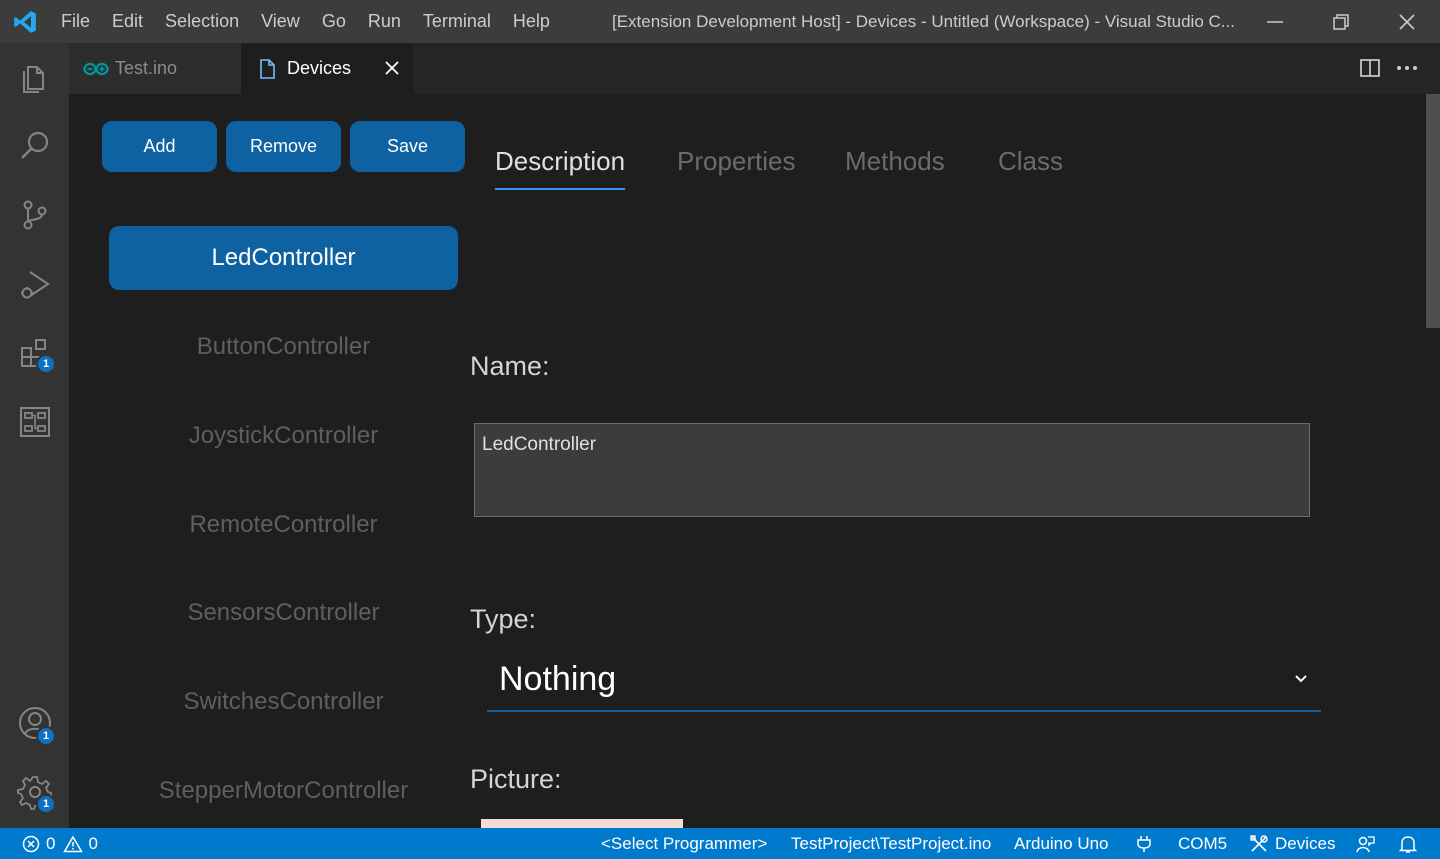 The width and height of the screenshot is (1440, 859). I want to click on warning-count: 0, so click(93, 843).